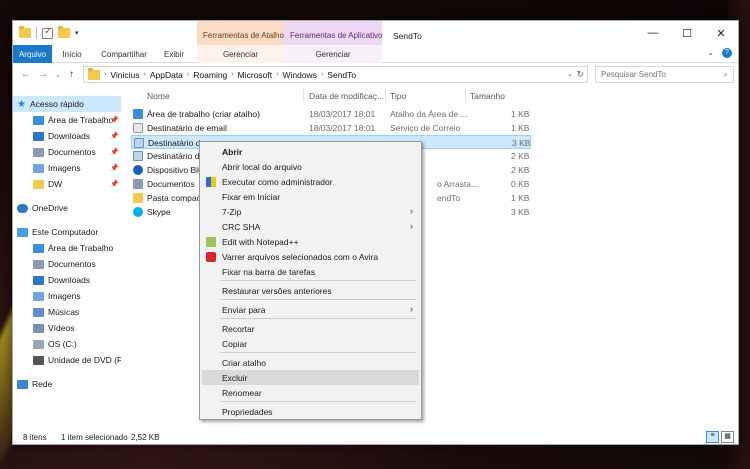 Image resolution: width=750 pixels, height=469 pixels. Describe the element at coordinates (32, 54) in the screenshot. I see `tab-file: Arquivo` at that location.